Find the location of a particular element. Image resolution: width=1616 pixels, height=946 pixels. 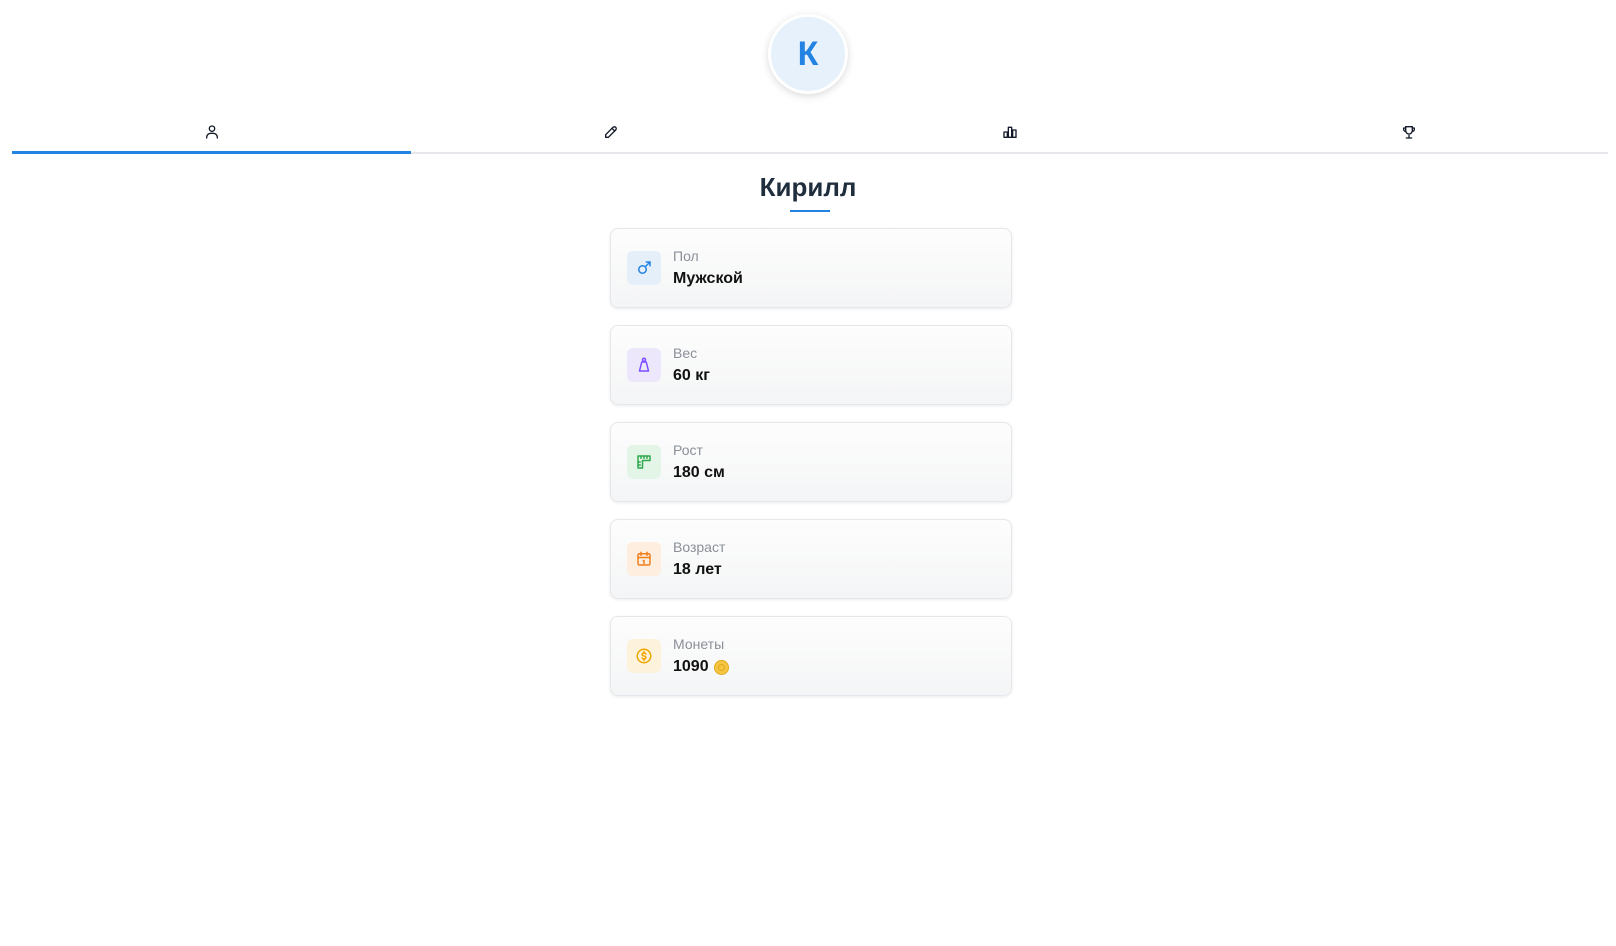

coins-label: Монеты is located at coordinates (699, 644).